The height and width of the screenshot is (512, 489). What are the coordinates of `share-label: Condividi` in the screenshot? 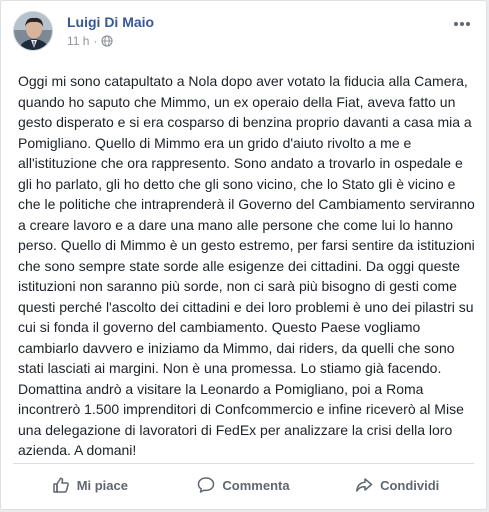 It's located at (410, 485).